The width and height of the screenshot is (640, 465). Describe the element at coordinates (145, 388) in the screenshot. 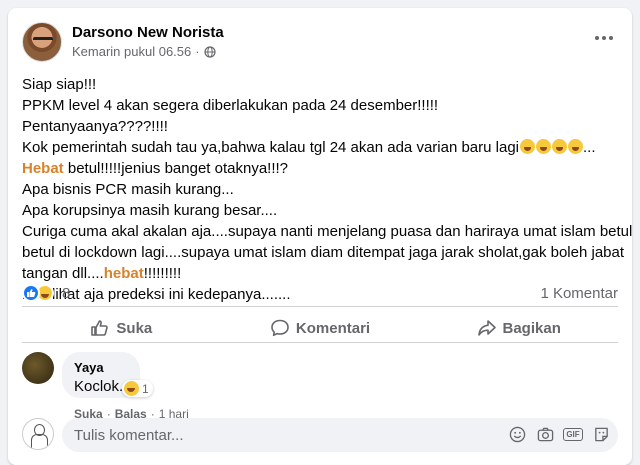

I see `comment-reaction-count: 1` at that location.